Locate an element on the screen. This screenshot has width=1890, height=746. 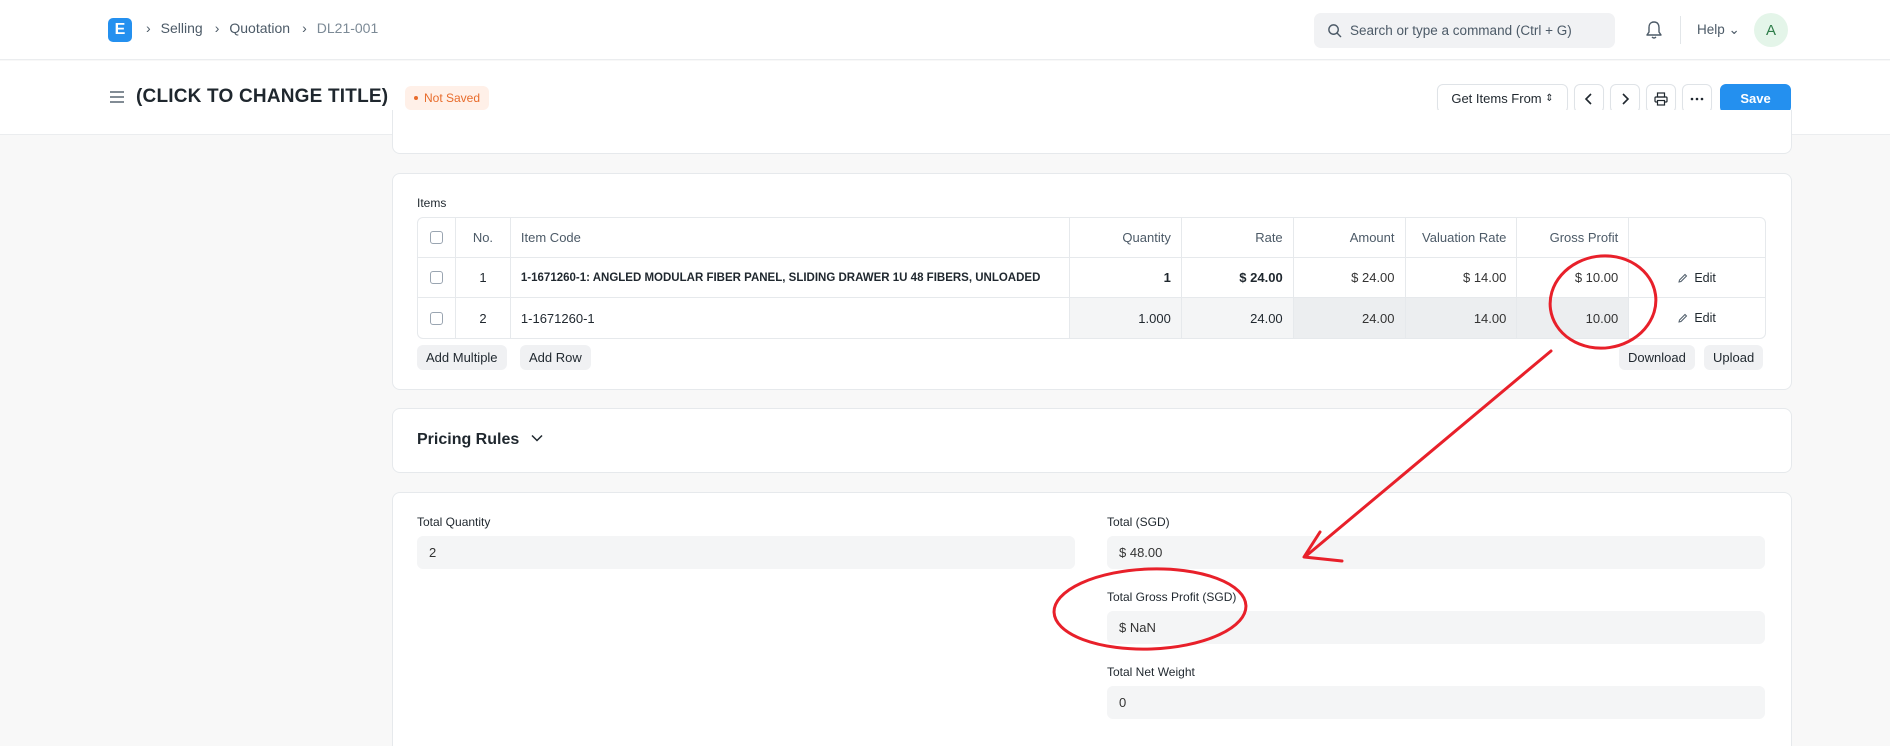
item-code-cell: 1-1671260-1 is located at coordinates (790, 318).